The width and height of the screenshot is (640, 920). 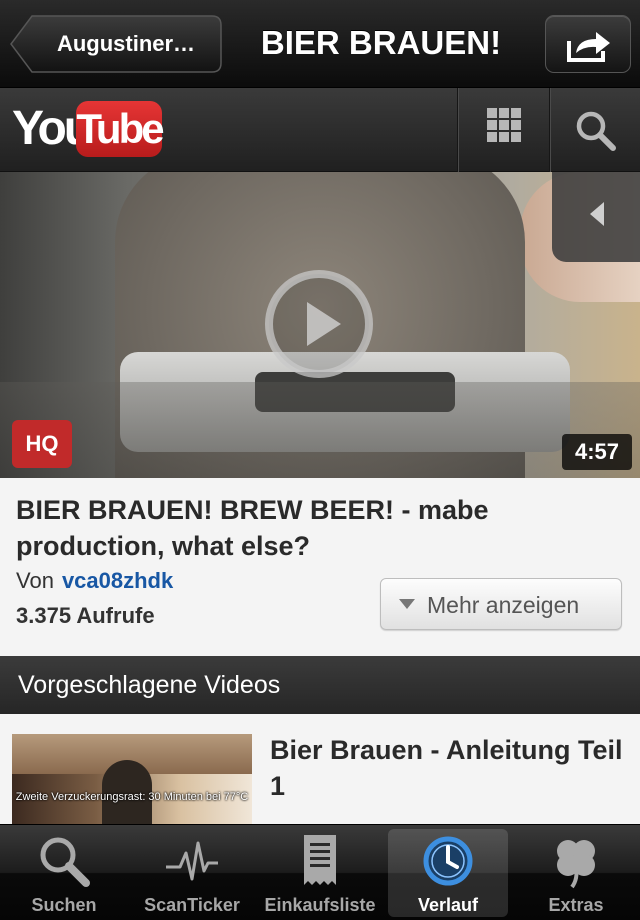 I want to click on video-frame-detail, so click(x=320, y=430).